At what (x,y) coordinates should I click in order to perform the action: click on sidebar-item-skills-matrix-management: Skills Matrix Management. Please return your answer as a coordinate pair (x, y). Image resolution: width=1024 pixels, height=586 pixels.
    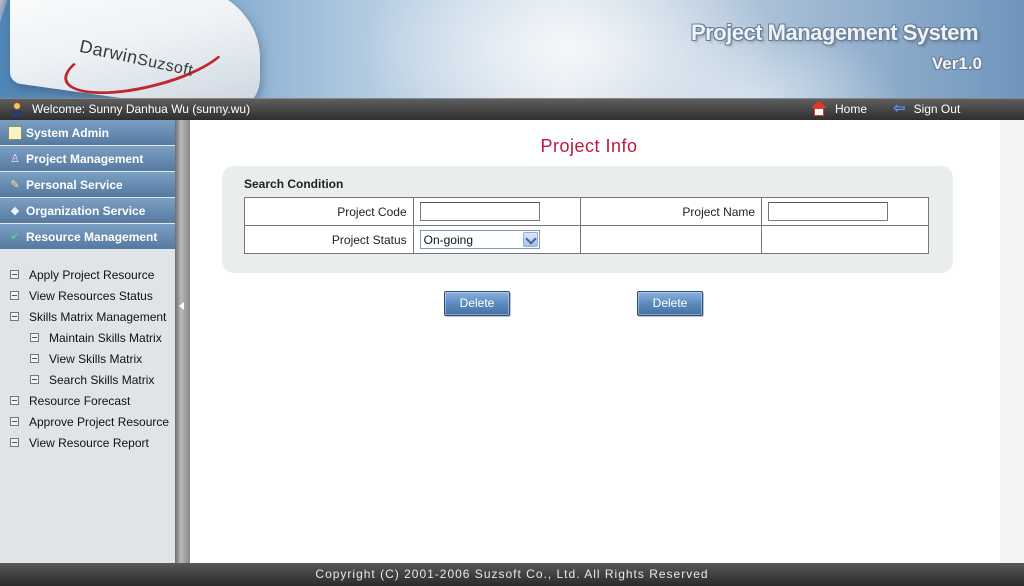
    Looking at the image, I should click on (87, 316).